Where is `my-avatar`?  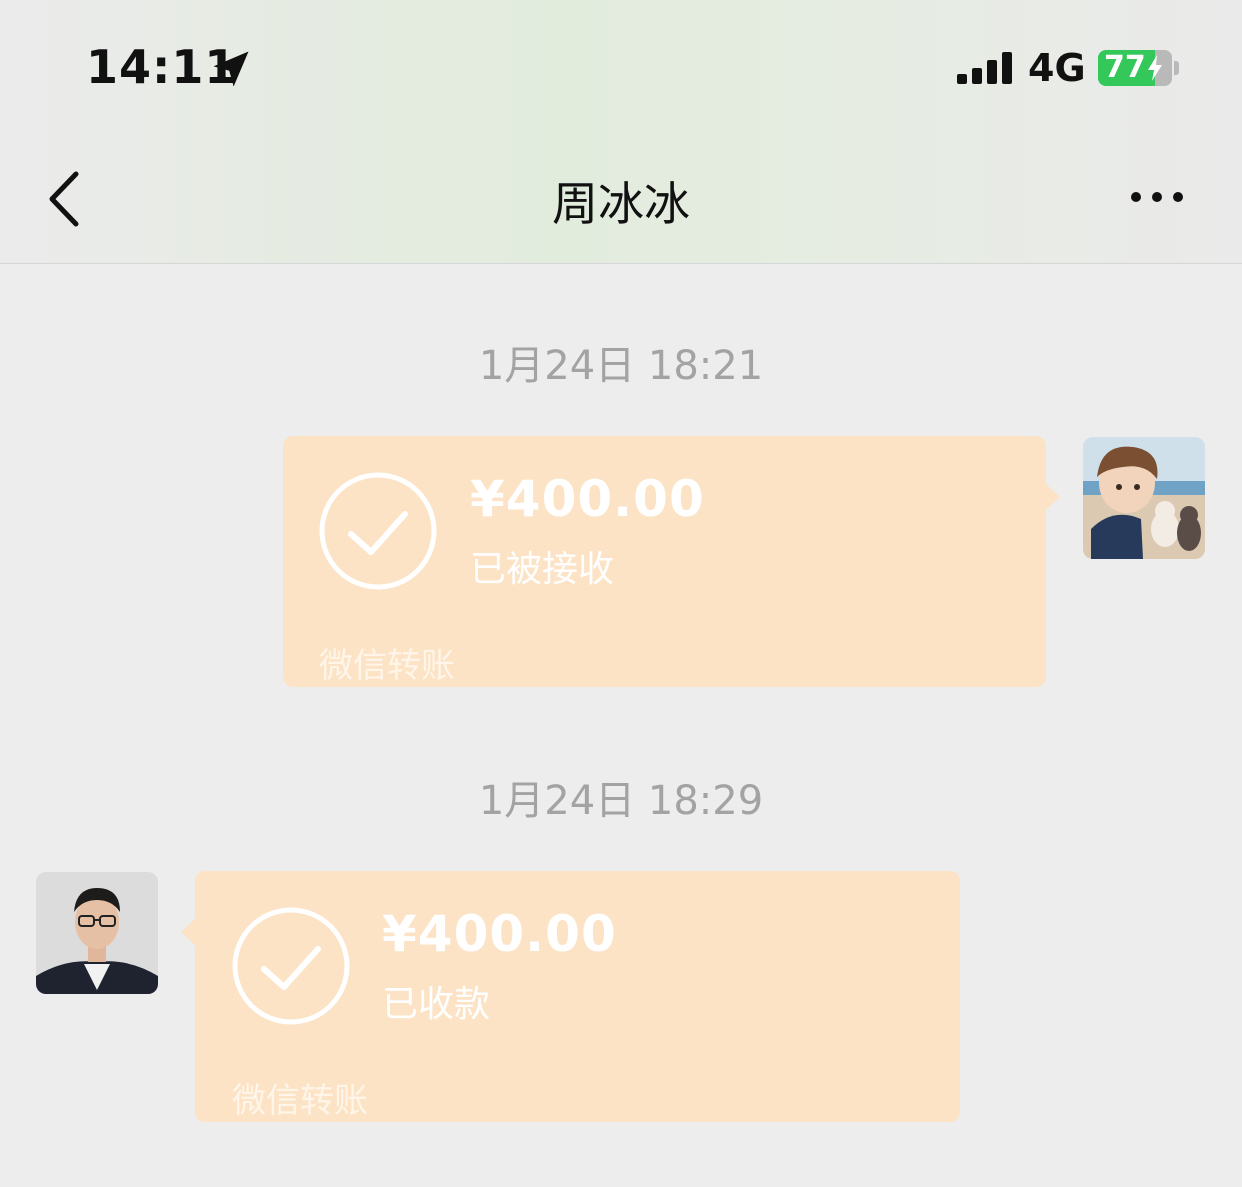 my-avatar is located at coordinates (1144, 498).